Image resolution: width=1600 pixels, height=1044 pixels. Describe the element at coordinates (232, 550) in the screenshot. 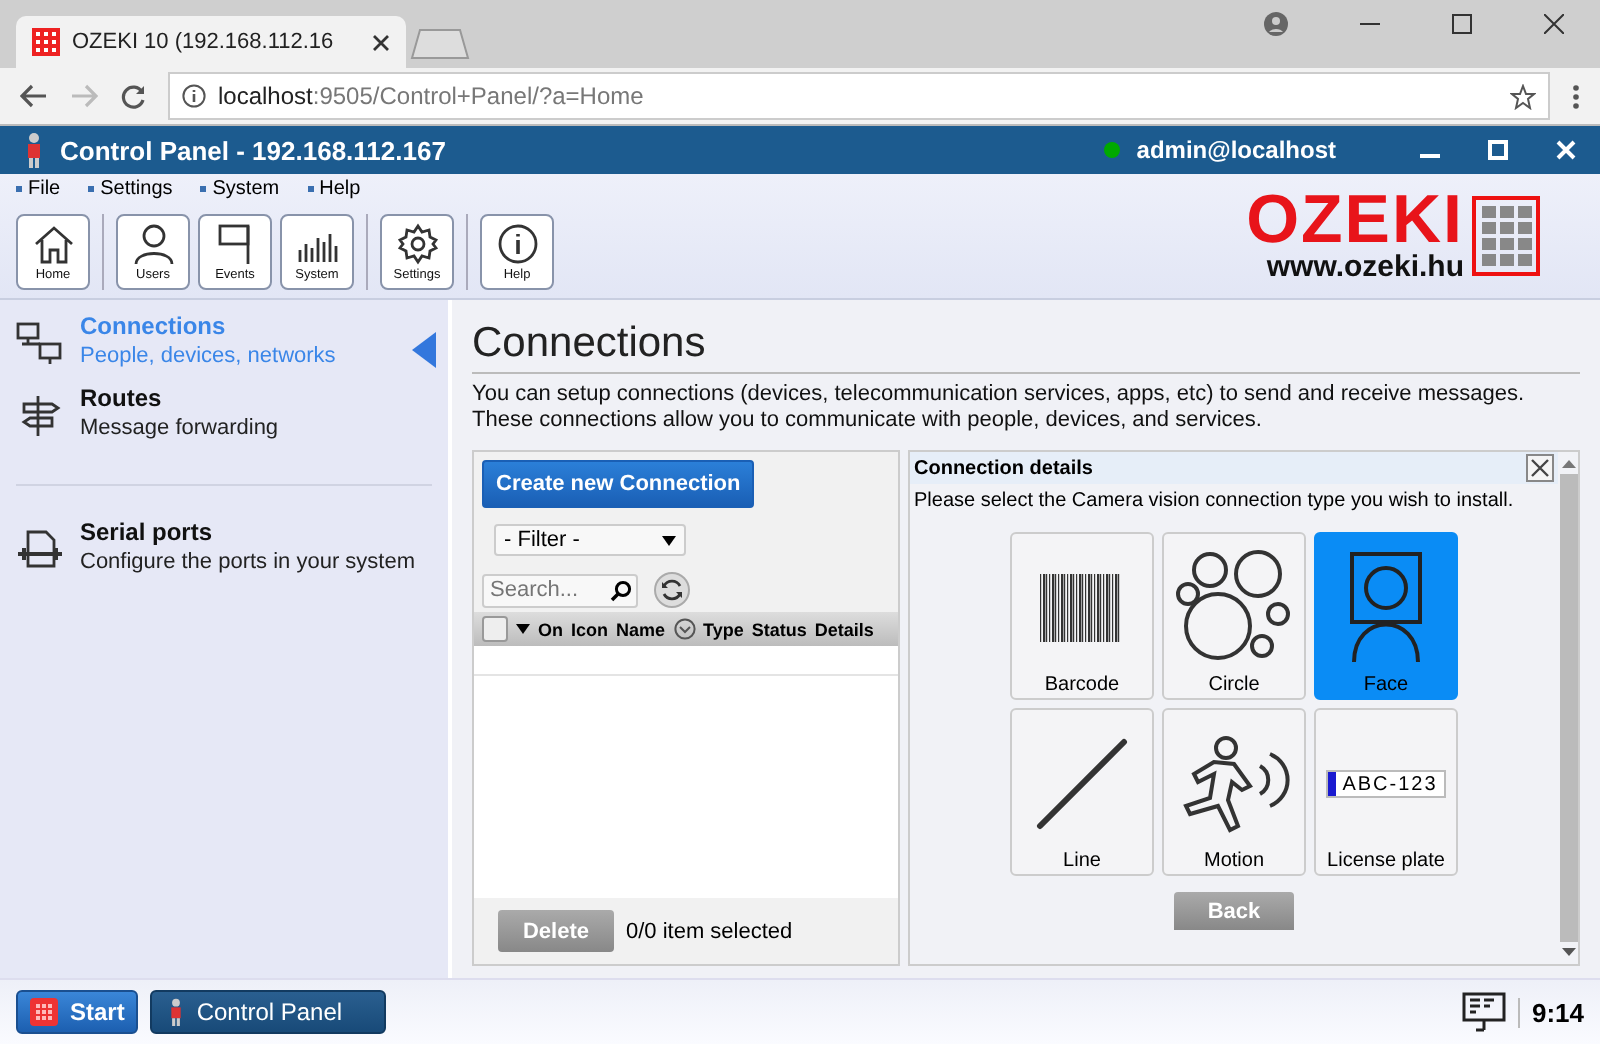

I see `sidebar-item: Serial ports Configure the ports in your system` at that location.